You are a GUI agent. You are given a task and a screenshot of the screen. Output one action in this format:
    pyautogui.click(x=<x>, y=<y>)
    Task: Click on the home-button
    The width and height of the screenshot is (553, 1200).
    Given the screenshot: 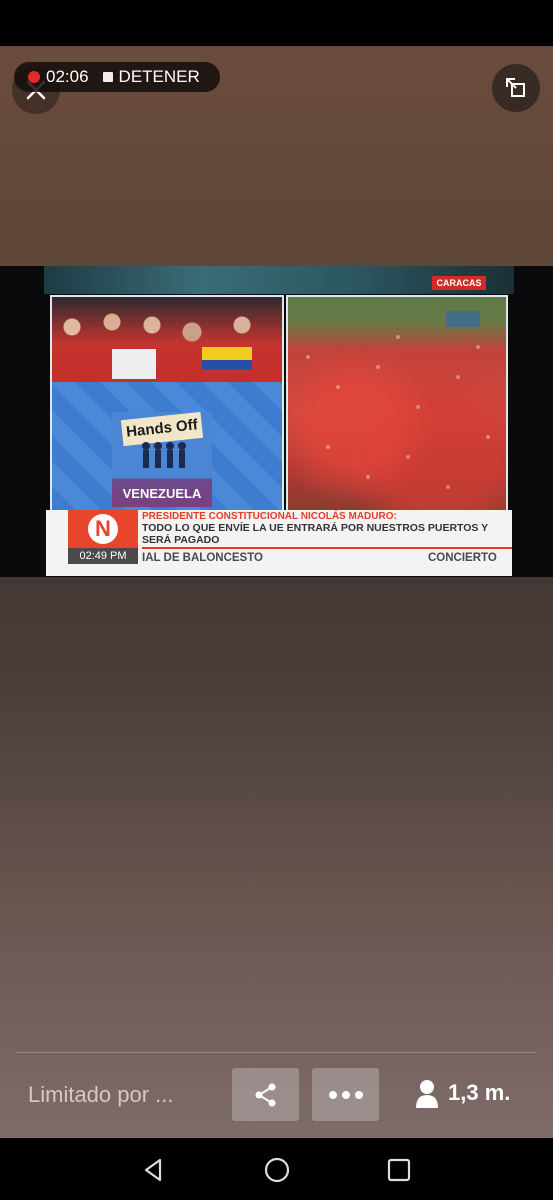 What is the action you would take?
    pyautogui.click(x=277, y=1170)
    